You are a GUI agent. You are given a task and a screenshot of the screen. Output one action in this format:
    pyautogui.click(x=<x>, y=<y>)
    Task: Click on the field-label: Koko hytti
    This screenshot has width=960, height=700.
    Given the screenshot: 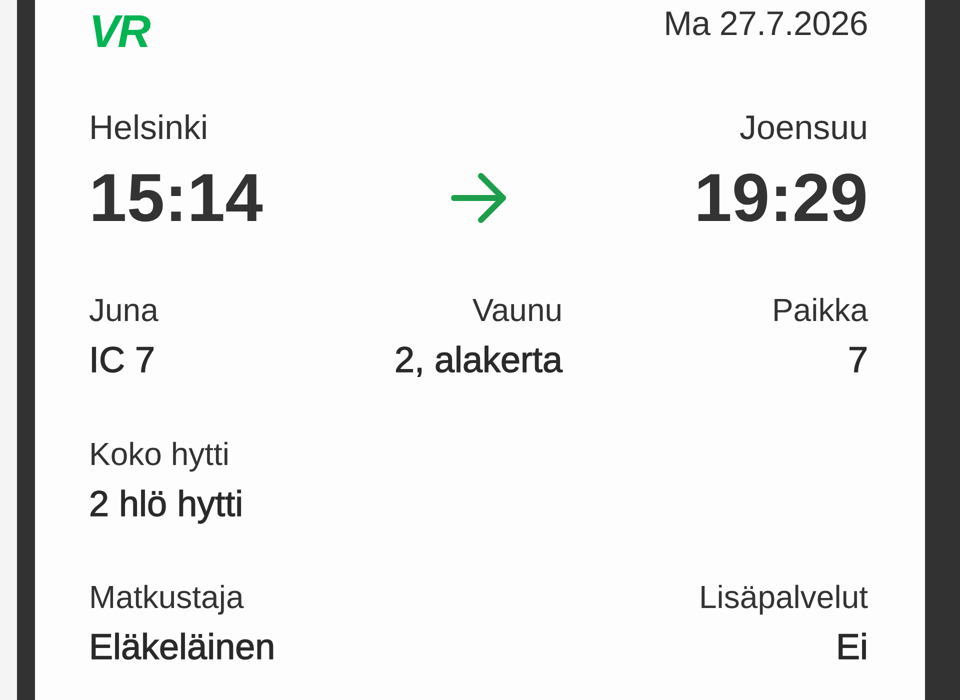 What is the action you would take?
    pyautogui.click(x=159, y=454)
    